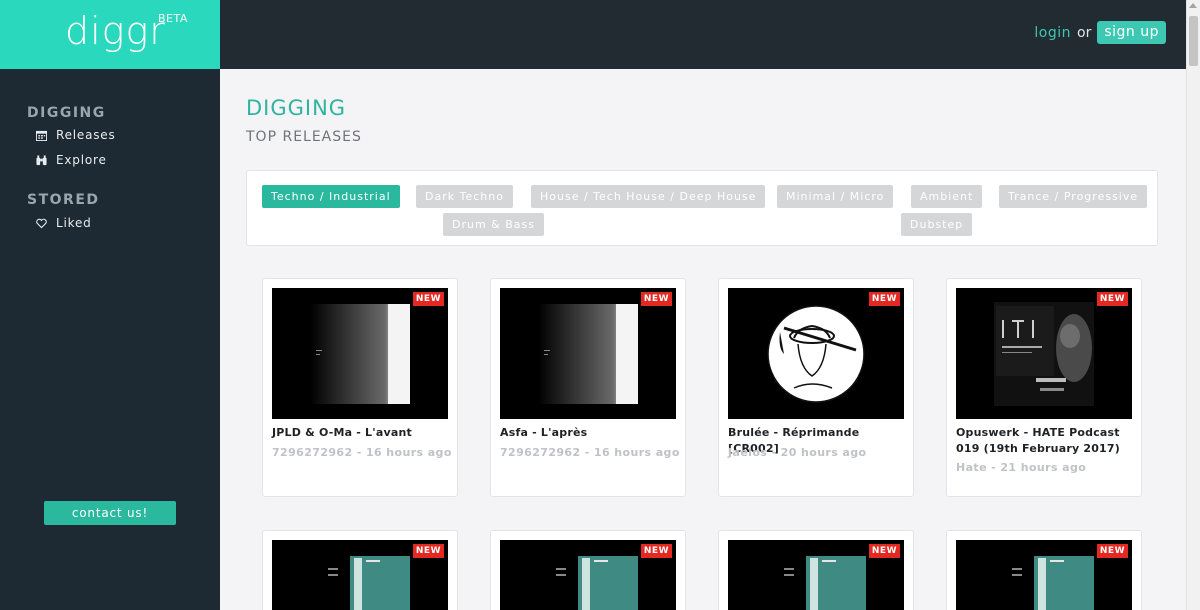 This screenshot has width=1200, height=610. Describe the element at coordinates (591, 433) in the screenshot. I see `release-title: Asfa - L'après` at that location.